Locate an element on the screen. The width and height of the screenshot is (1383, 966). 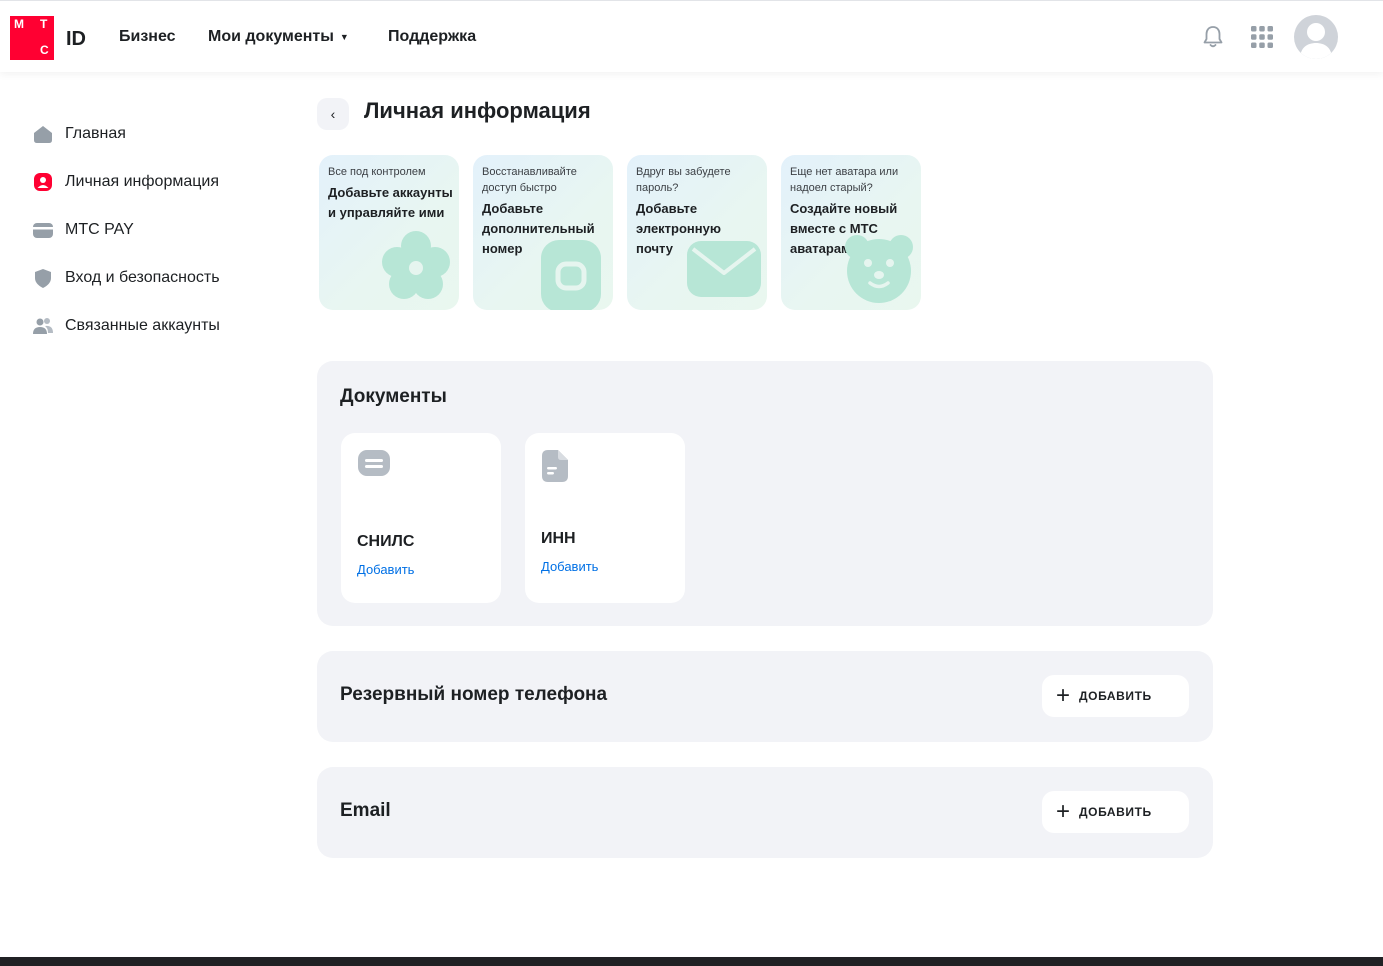
sidebar-item-label: МТС PAY is located at coordinates (99, 229).